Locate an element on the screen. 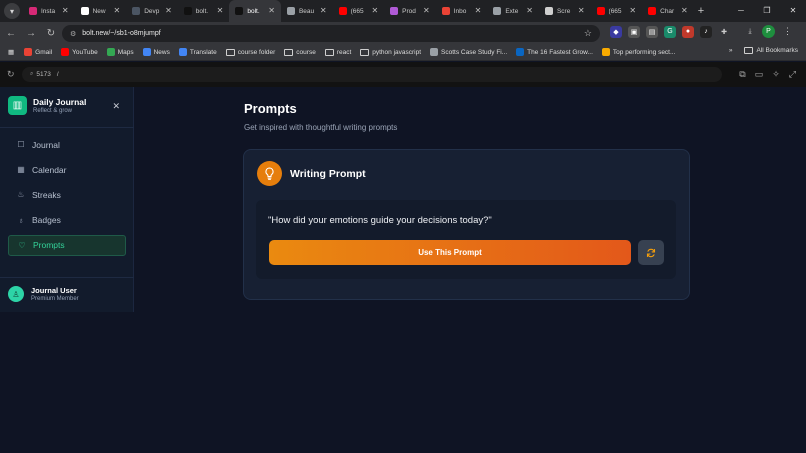  reload-icon: ↻ is located at coordinates (51, 33).